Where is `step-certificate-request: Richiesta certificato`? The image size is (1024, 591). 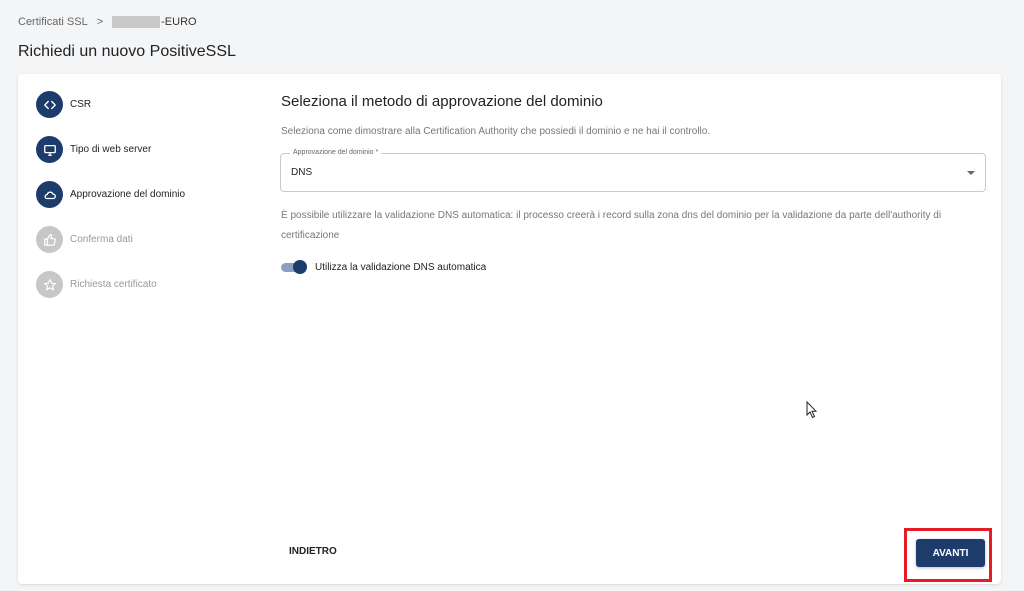
step-certificate-request: Richiesta certificato is located at coordinates (96, 284).